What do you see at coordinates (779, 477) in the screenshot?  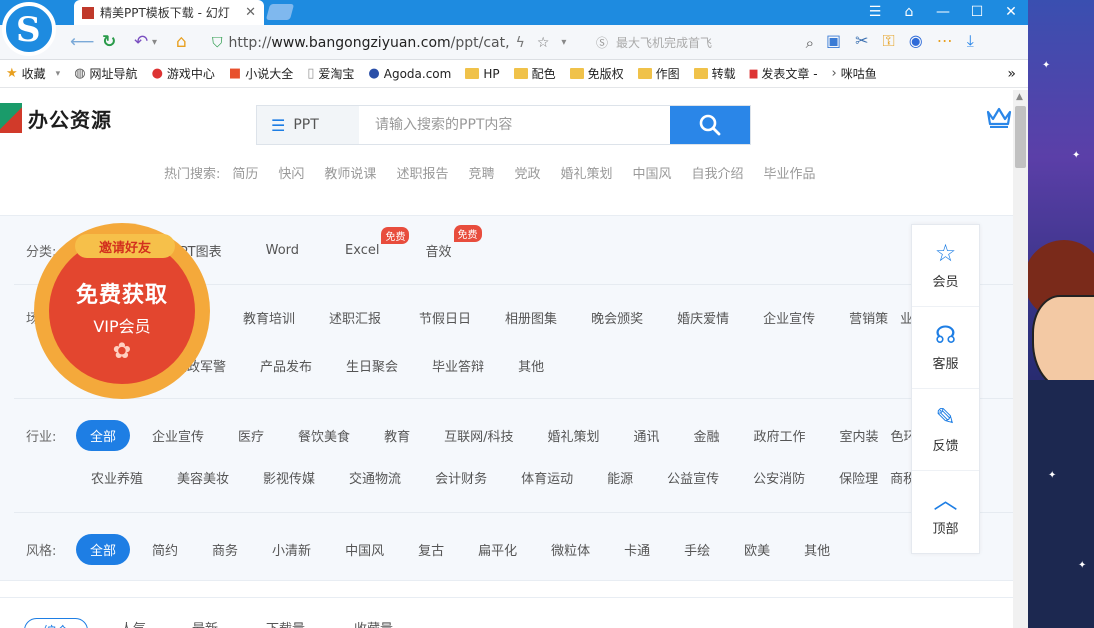 I see `industry-option: 公安消防` at bounding box center [779, 477].